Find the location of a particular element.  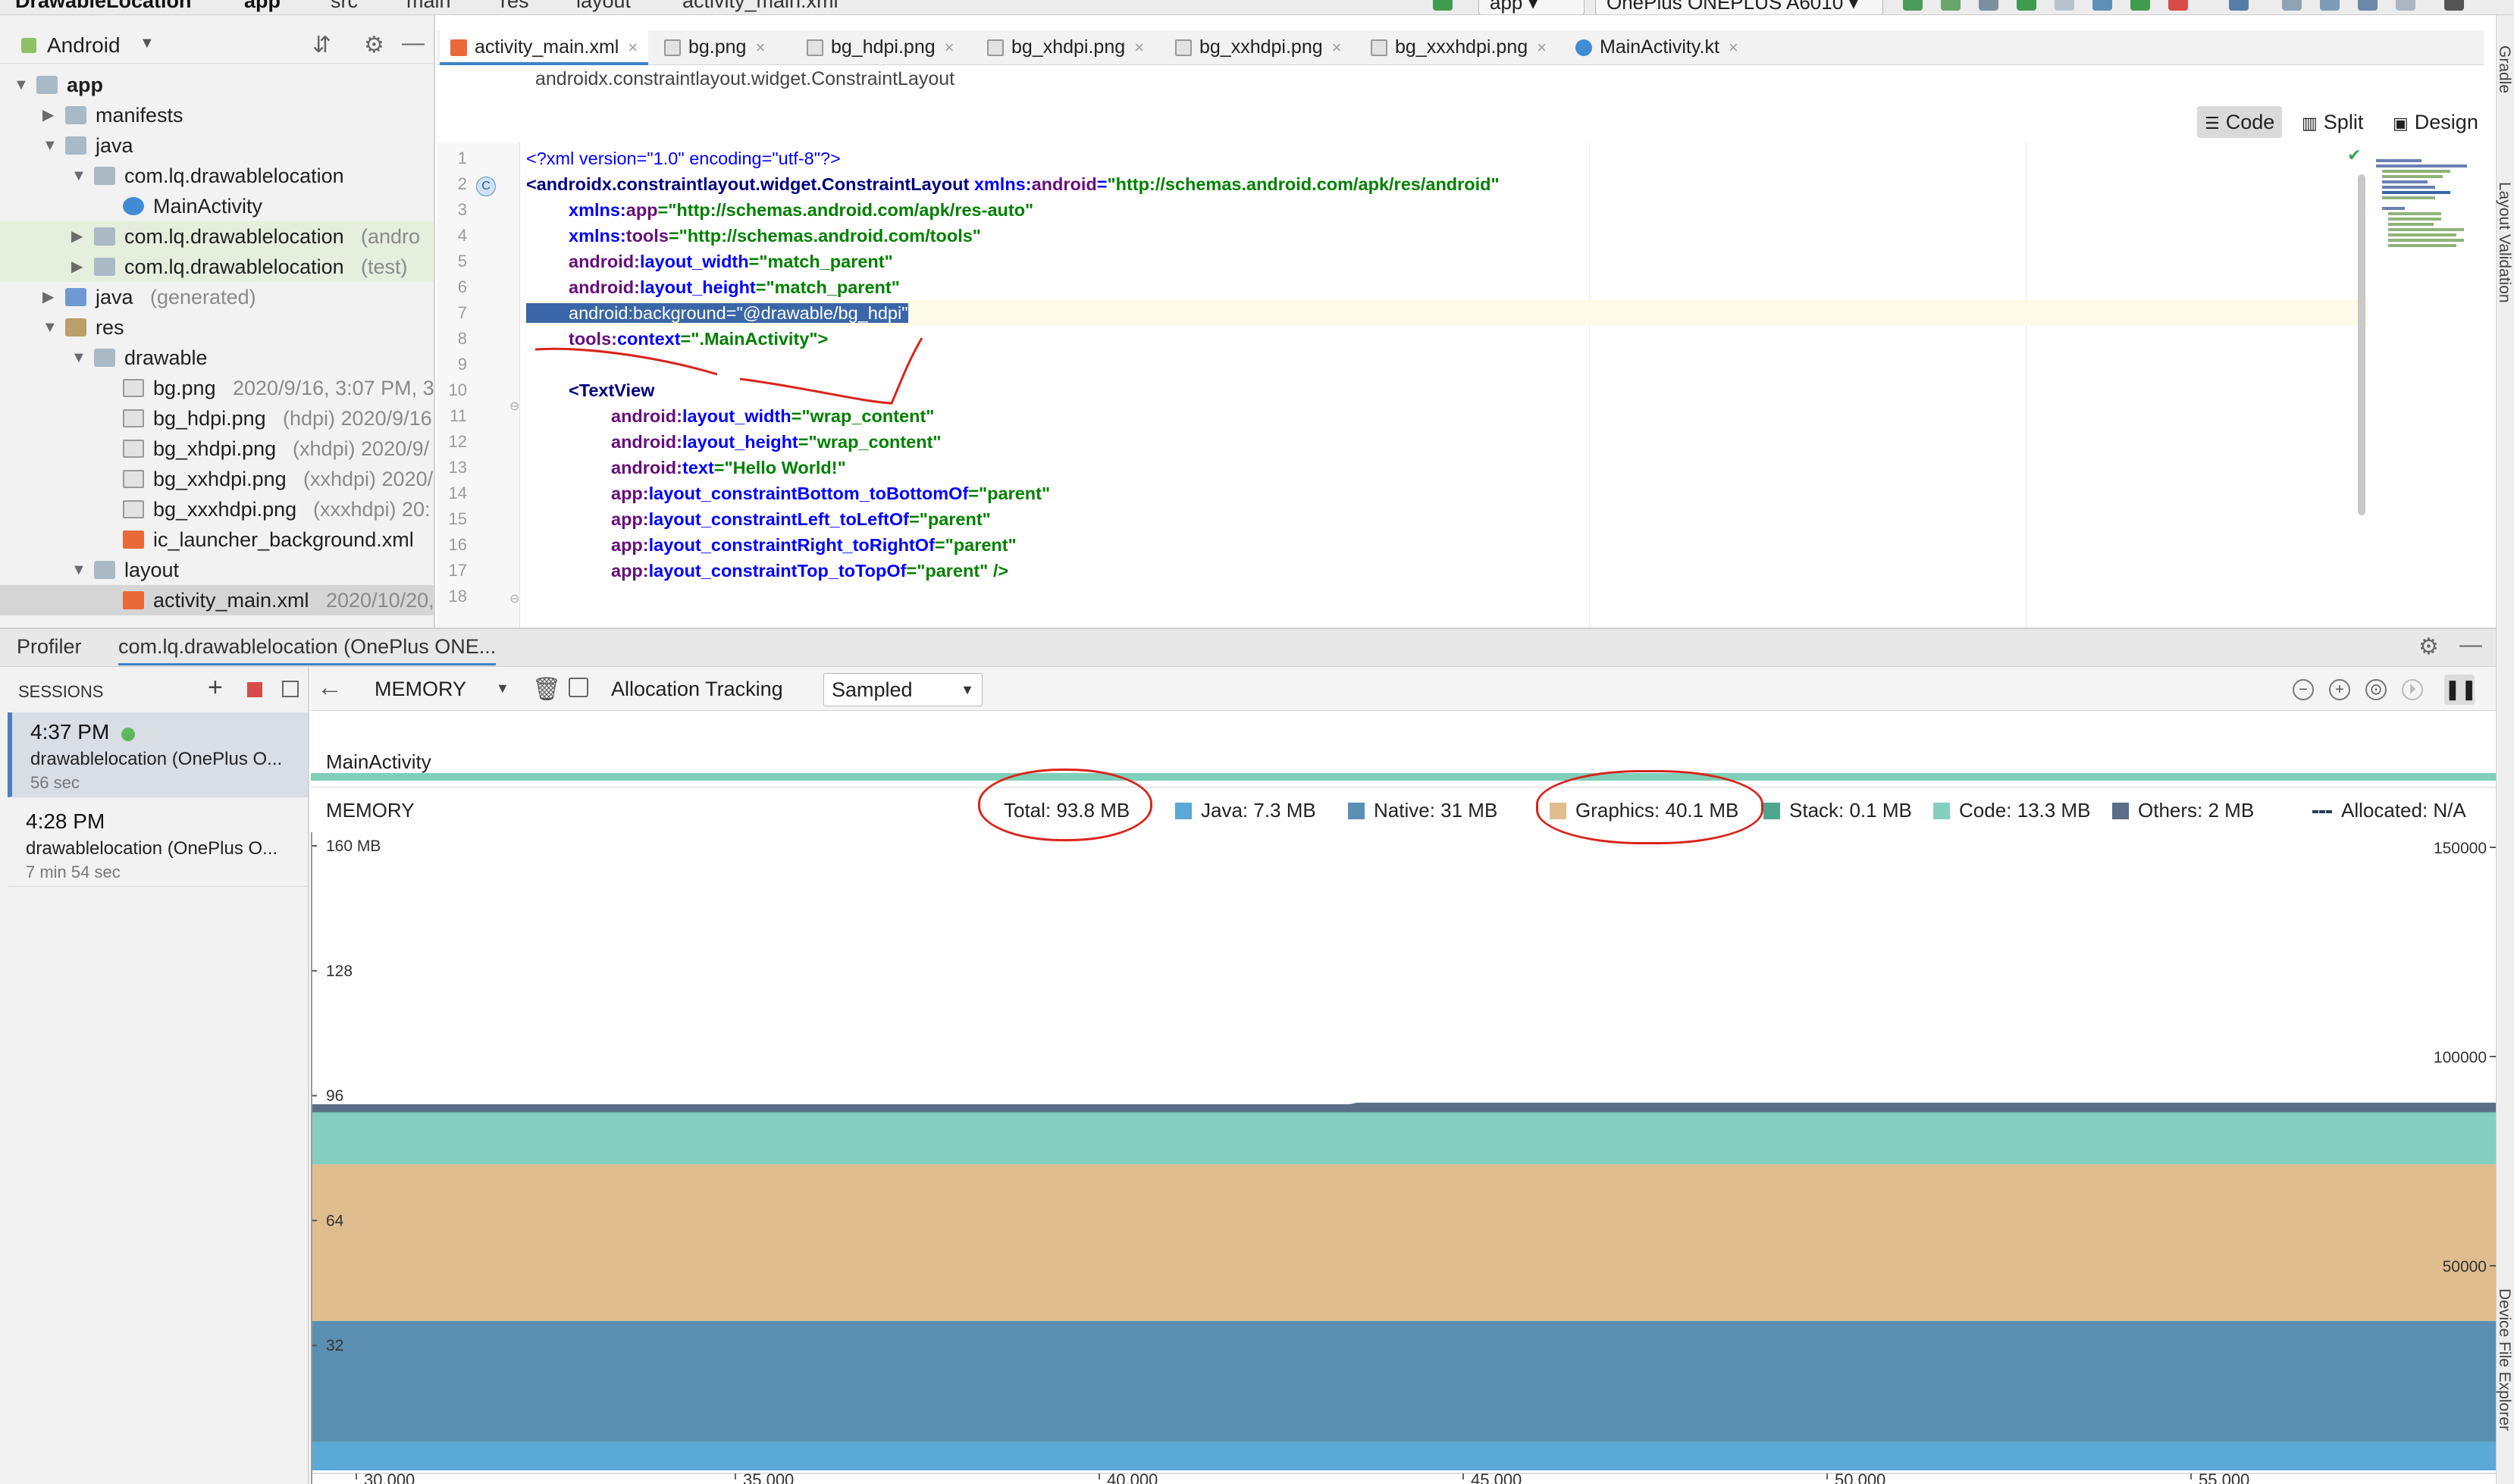

tab-bg-xxxhdpi-png: bg_xxxhdpi.png × is located at coordinates (1459, 47).